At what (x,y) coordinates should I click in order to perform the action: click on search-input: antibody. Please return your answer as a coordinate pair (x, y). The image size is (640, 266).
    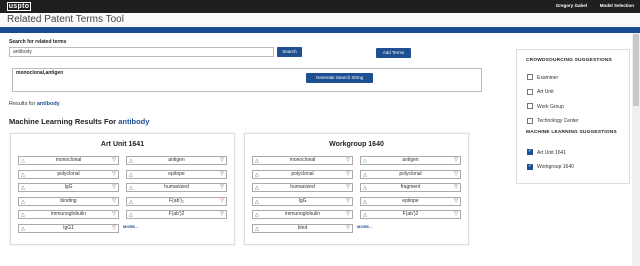
    Looking at the image, I should click on (141, 52).